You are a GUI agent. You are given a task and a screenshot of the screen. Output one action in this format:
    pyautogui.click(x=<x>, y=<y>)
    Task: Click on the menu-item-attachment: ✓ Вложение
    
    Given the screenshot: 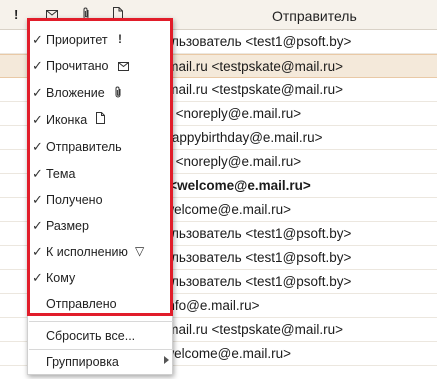 What is the action you would take?
    pyautogui.click(x=101, y=94)
    